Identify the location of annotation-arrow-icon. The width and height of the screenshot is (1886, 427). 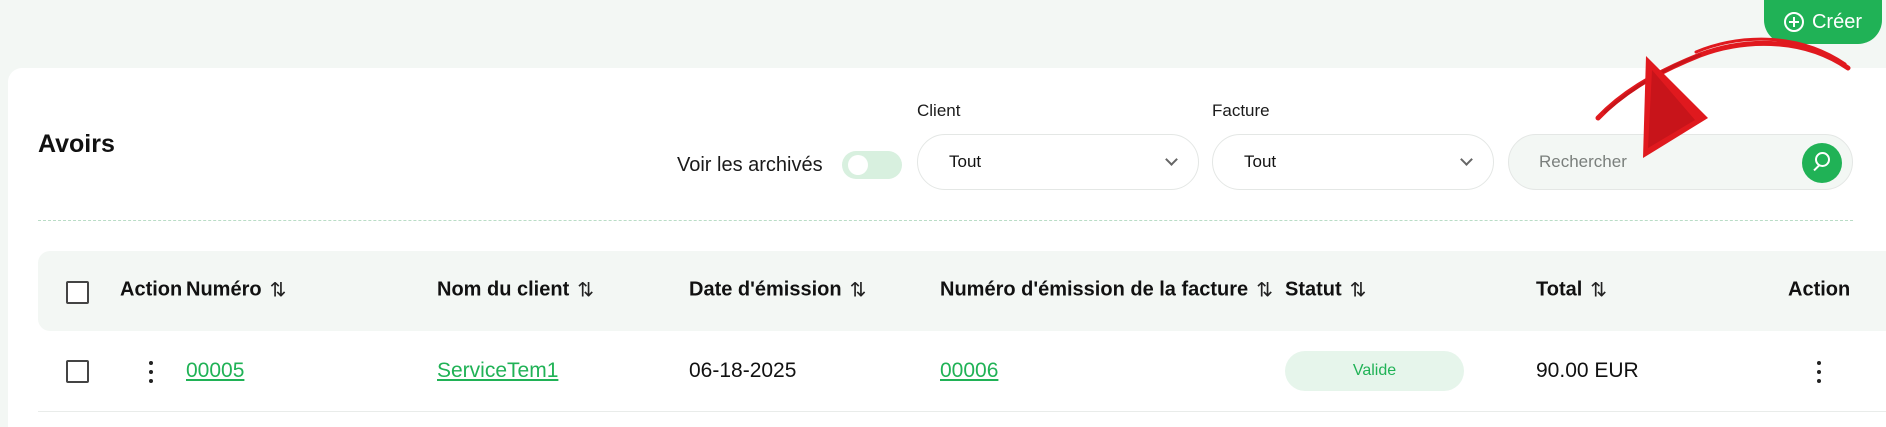
(1723, 97).